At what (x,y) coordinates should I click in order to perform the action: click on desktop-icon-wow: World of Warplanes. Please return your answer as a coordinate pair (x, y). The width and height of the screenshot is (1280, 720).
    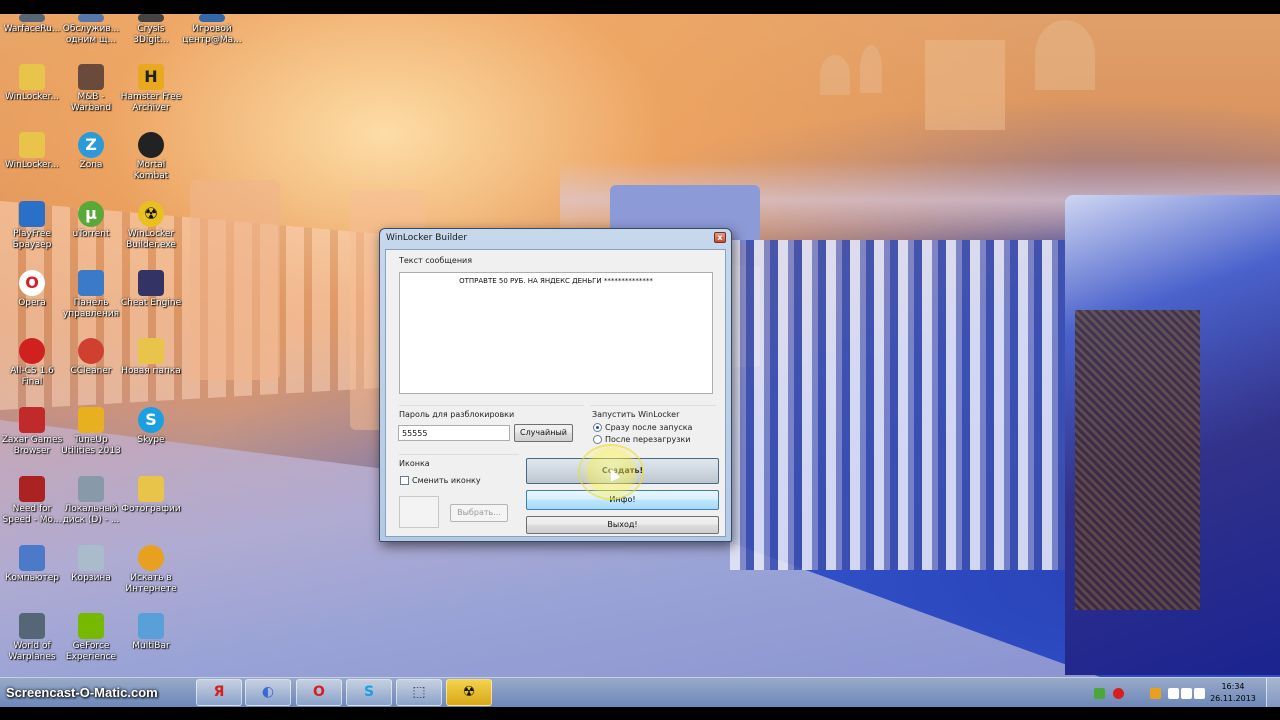
    Looking at the image, I should click on (32, 638).